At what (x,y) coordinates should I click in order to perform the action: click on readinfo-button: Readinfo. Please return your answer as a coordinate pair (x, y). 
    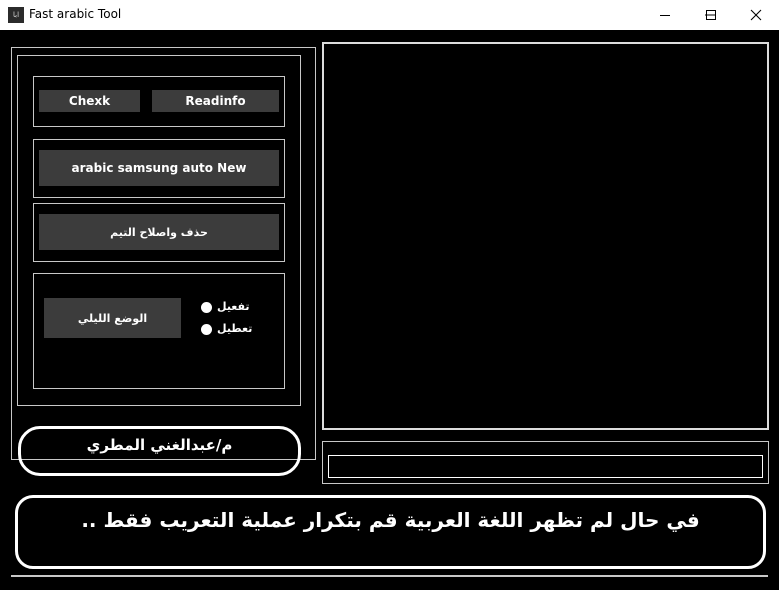
    Looking at the image, I should click on (215, 101).